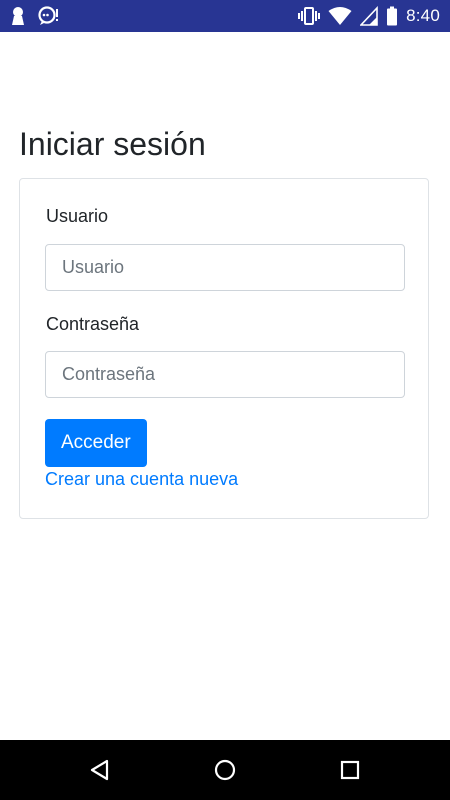  I want to click on keyhole-icon, so click(18, 16).